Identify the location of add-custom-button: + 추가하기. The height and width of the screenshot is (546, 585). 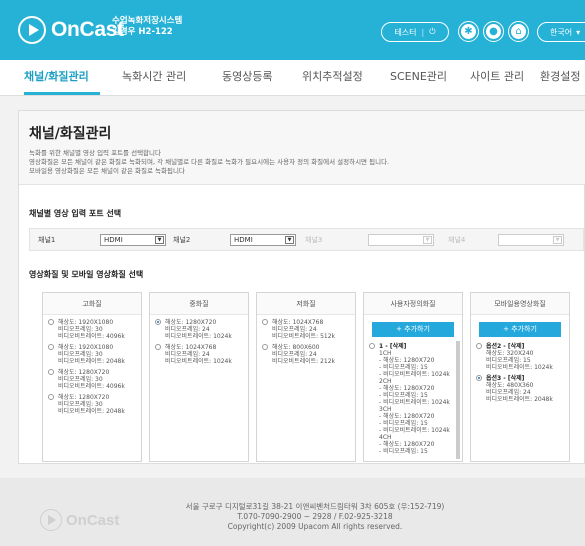
(413, 329).